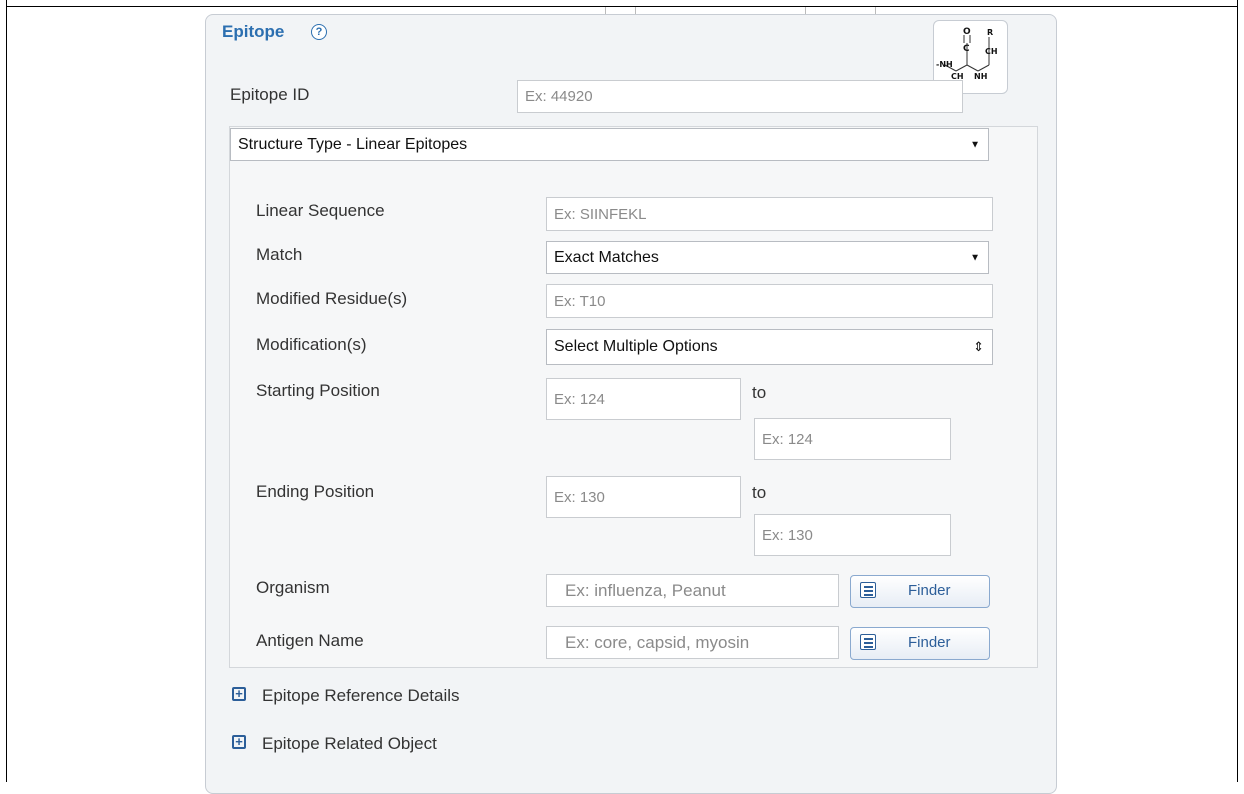 This screenshot has height=794, width=1244. What do you see at coordinates (318, 390) in the screenshot?
I see `starting-position-label: Starting Position` at bounding box center [318, 390].